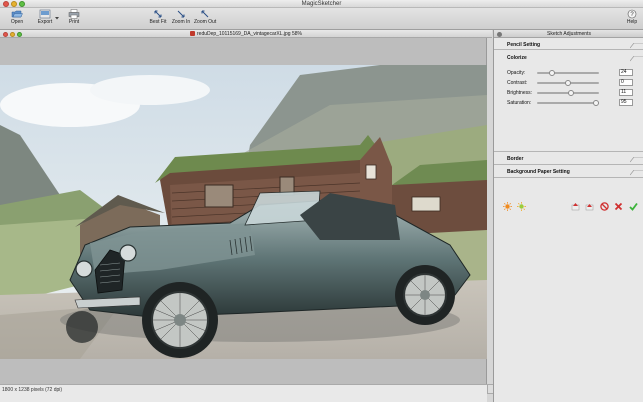 Image resolution: width=643 pixels, height=402 pixels. What do you see at coordinates (249, 34) in the screenshot?
I see `document-title: reduDep_10115169_DA_vintagecarXL.jpg 58%` at bounding box center [249, 34].